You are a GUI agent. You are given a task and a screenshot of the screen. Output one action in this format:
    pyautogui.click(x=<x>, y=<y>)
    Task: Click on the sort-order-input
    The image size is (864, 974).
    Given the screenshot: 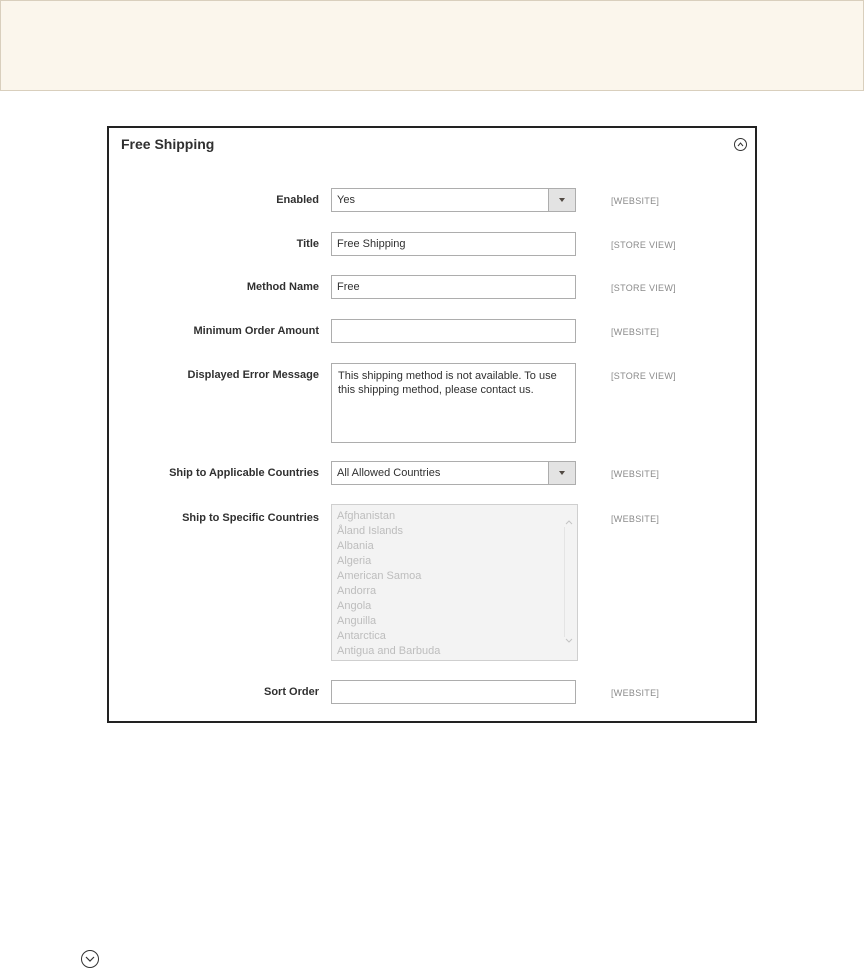 What is the action you would take?
    pyautogui.click(x=453, y=692)
    